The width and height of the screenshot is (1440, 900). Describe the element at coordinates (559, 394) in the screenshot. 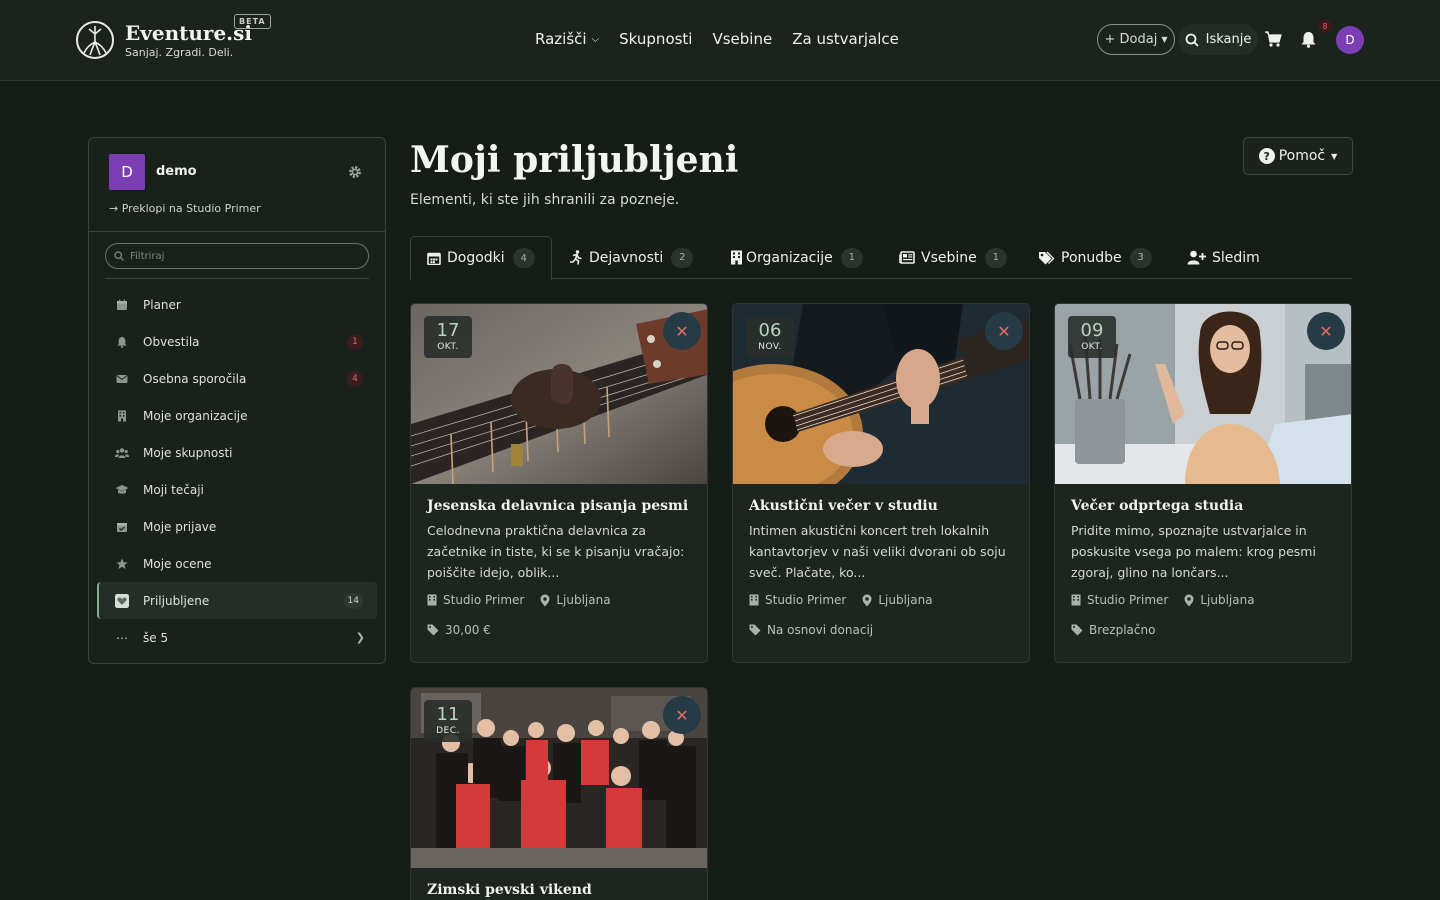

I see `event-image-guitar-closeup: 17 OKT. ✕` at that location.